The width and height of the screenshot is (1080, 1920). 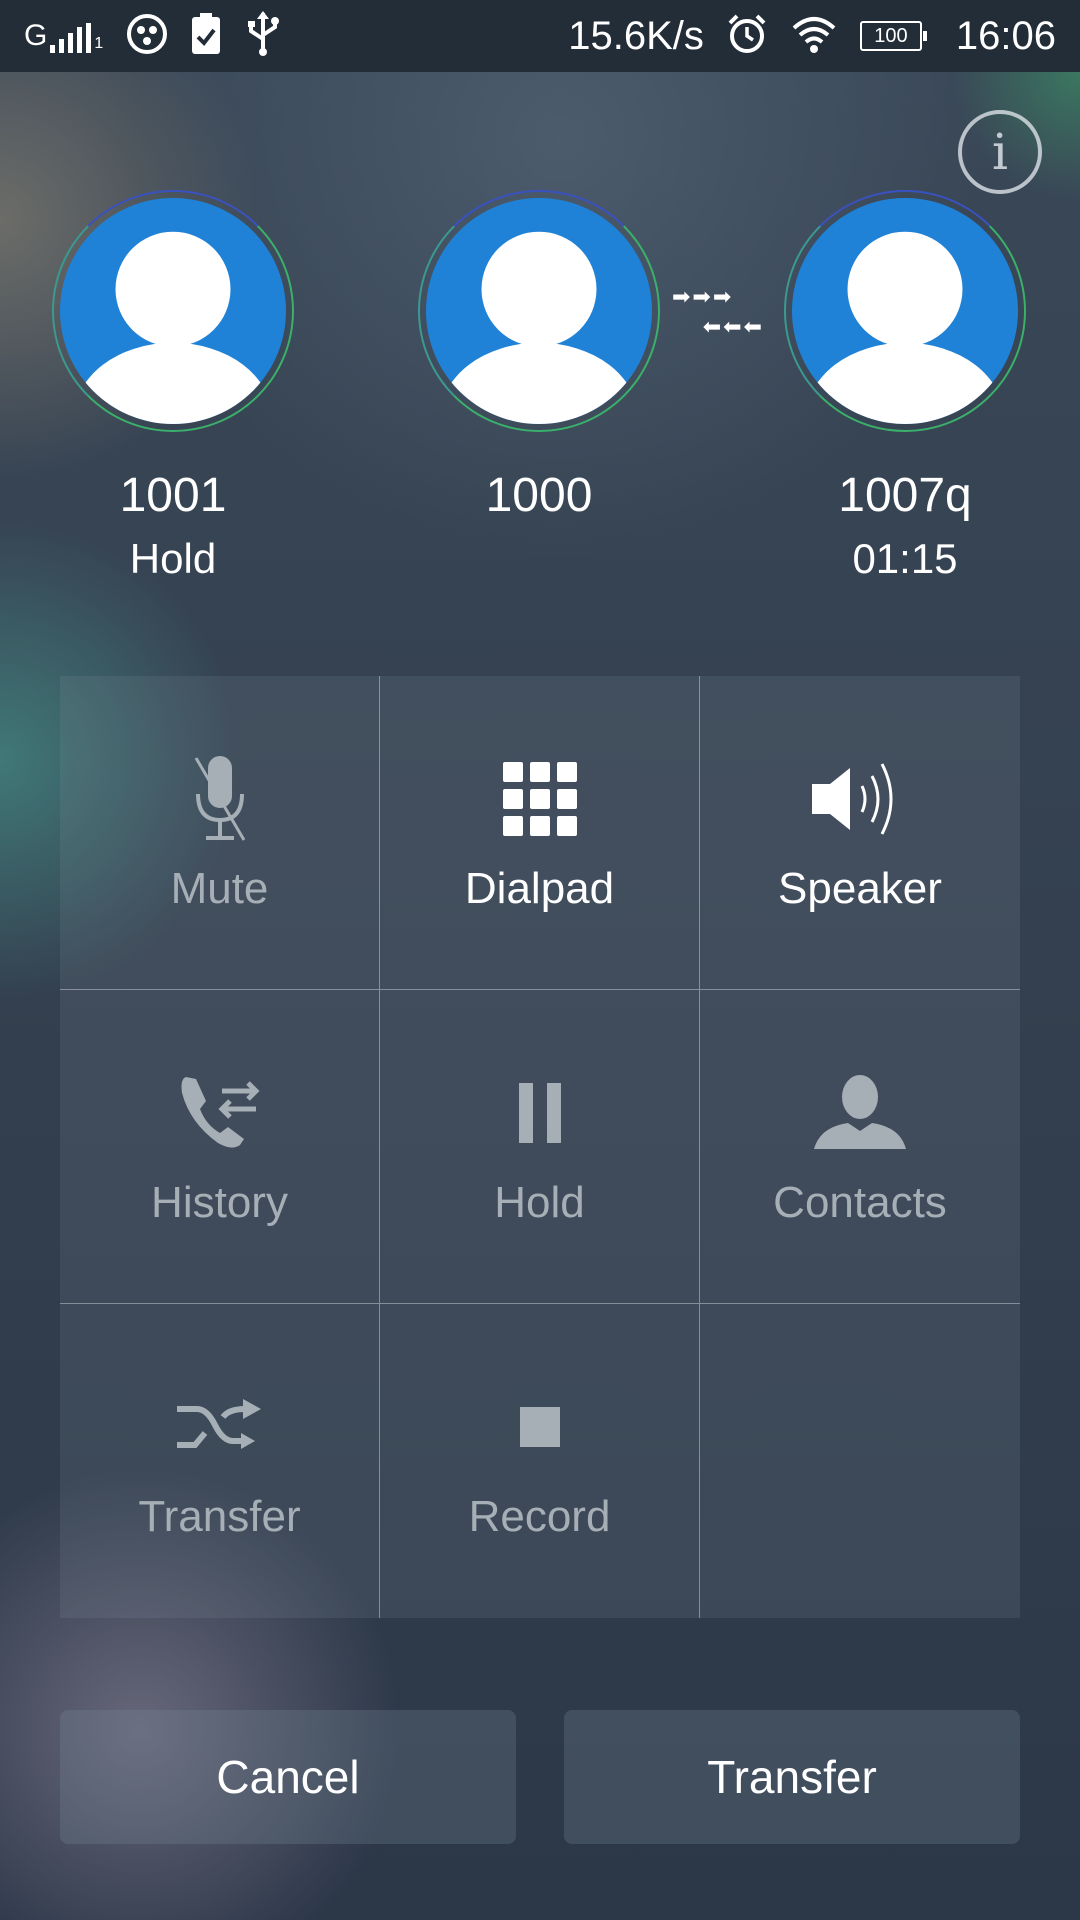 What do you see at coordinates (220, 799) in the screenshot?
I see `microphone-off-icon` at bounding box center [220, 799].